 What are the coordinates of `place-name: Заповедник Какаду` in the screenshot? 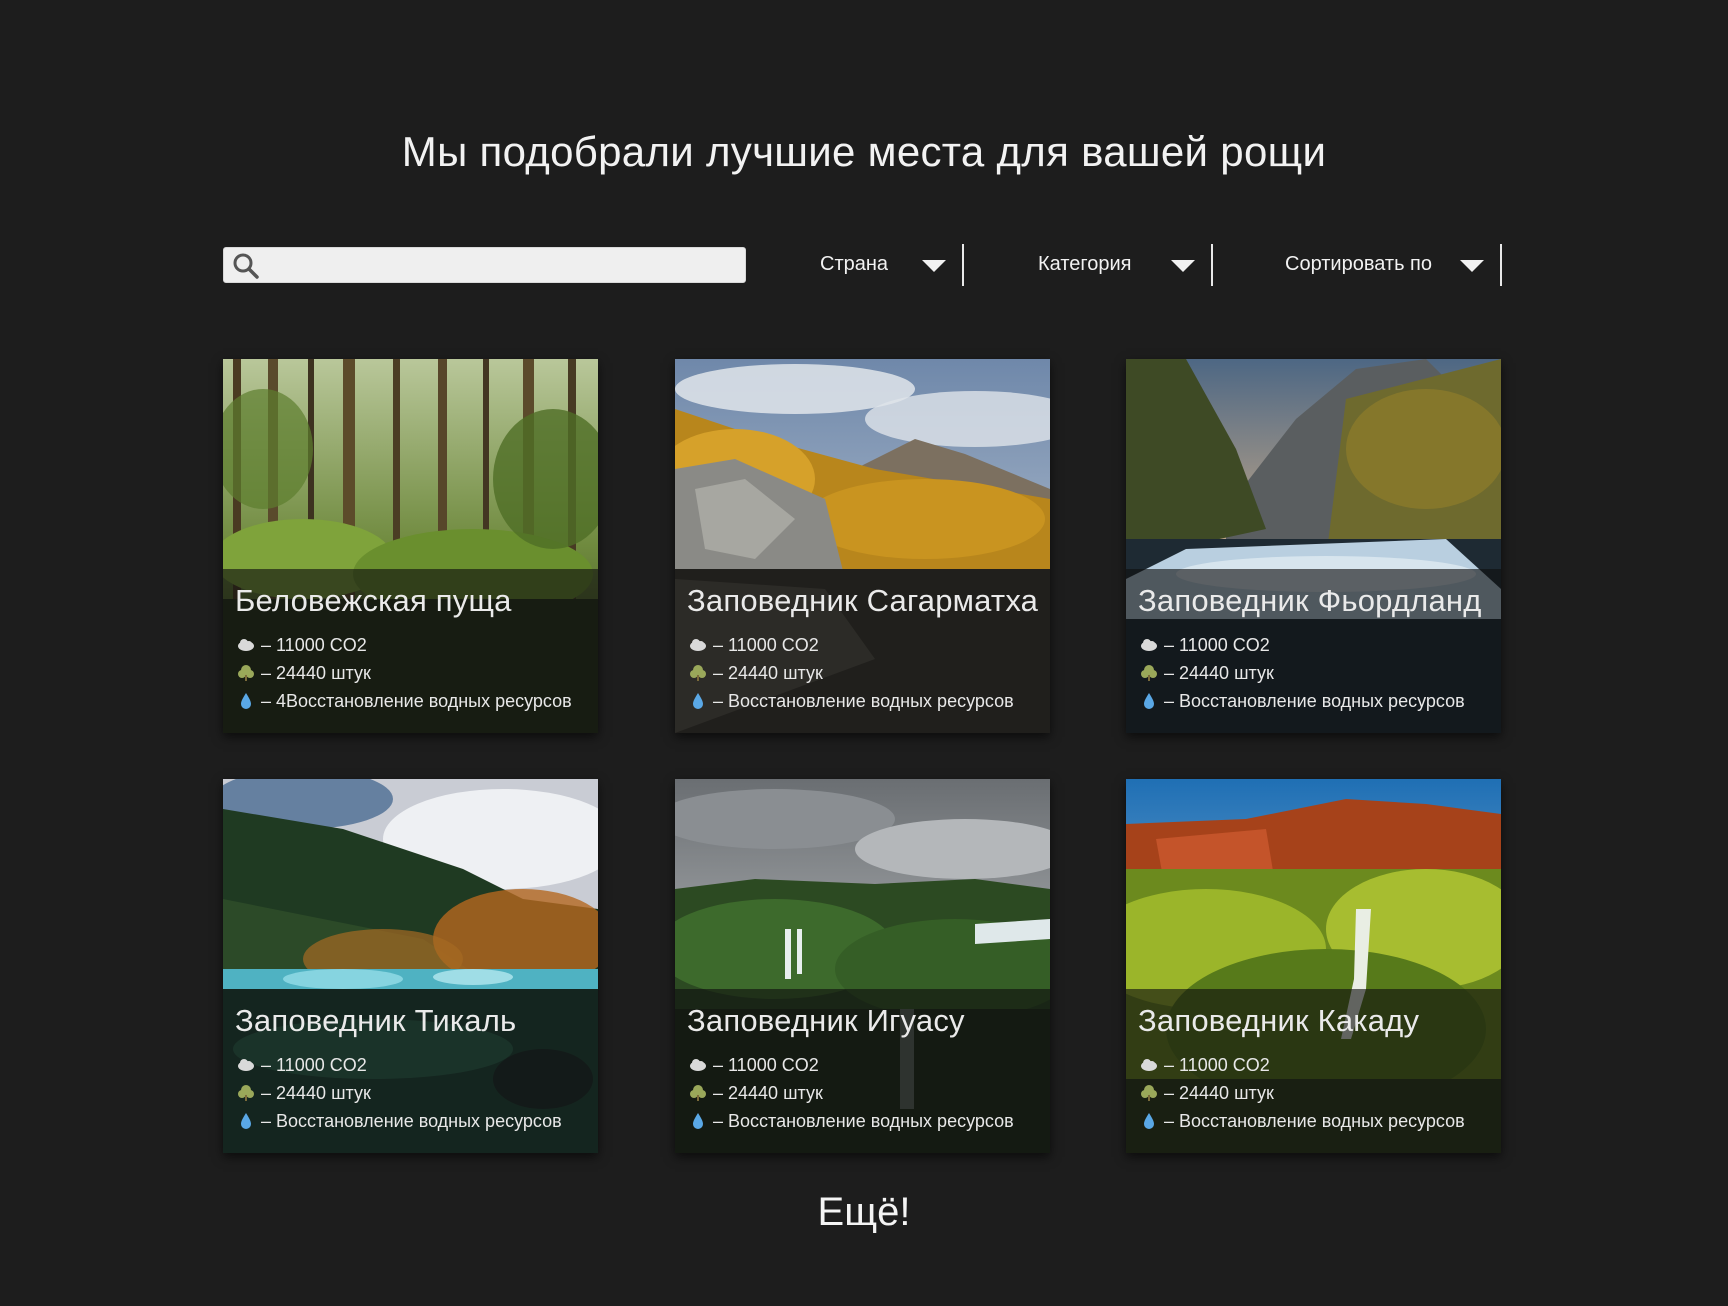 It's located at (1279, 1020).